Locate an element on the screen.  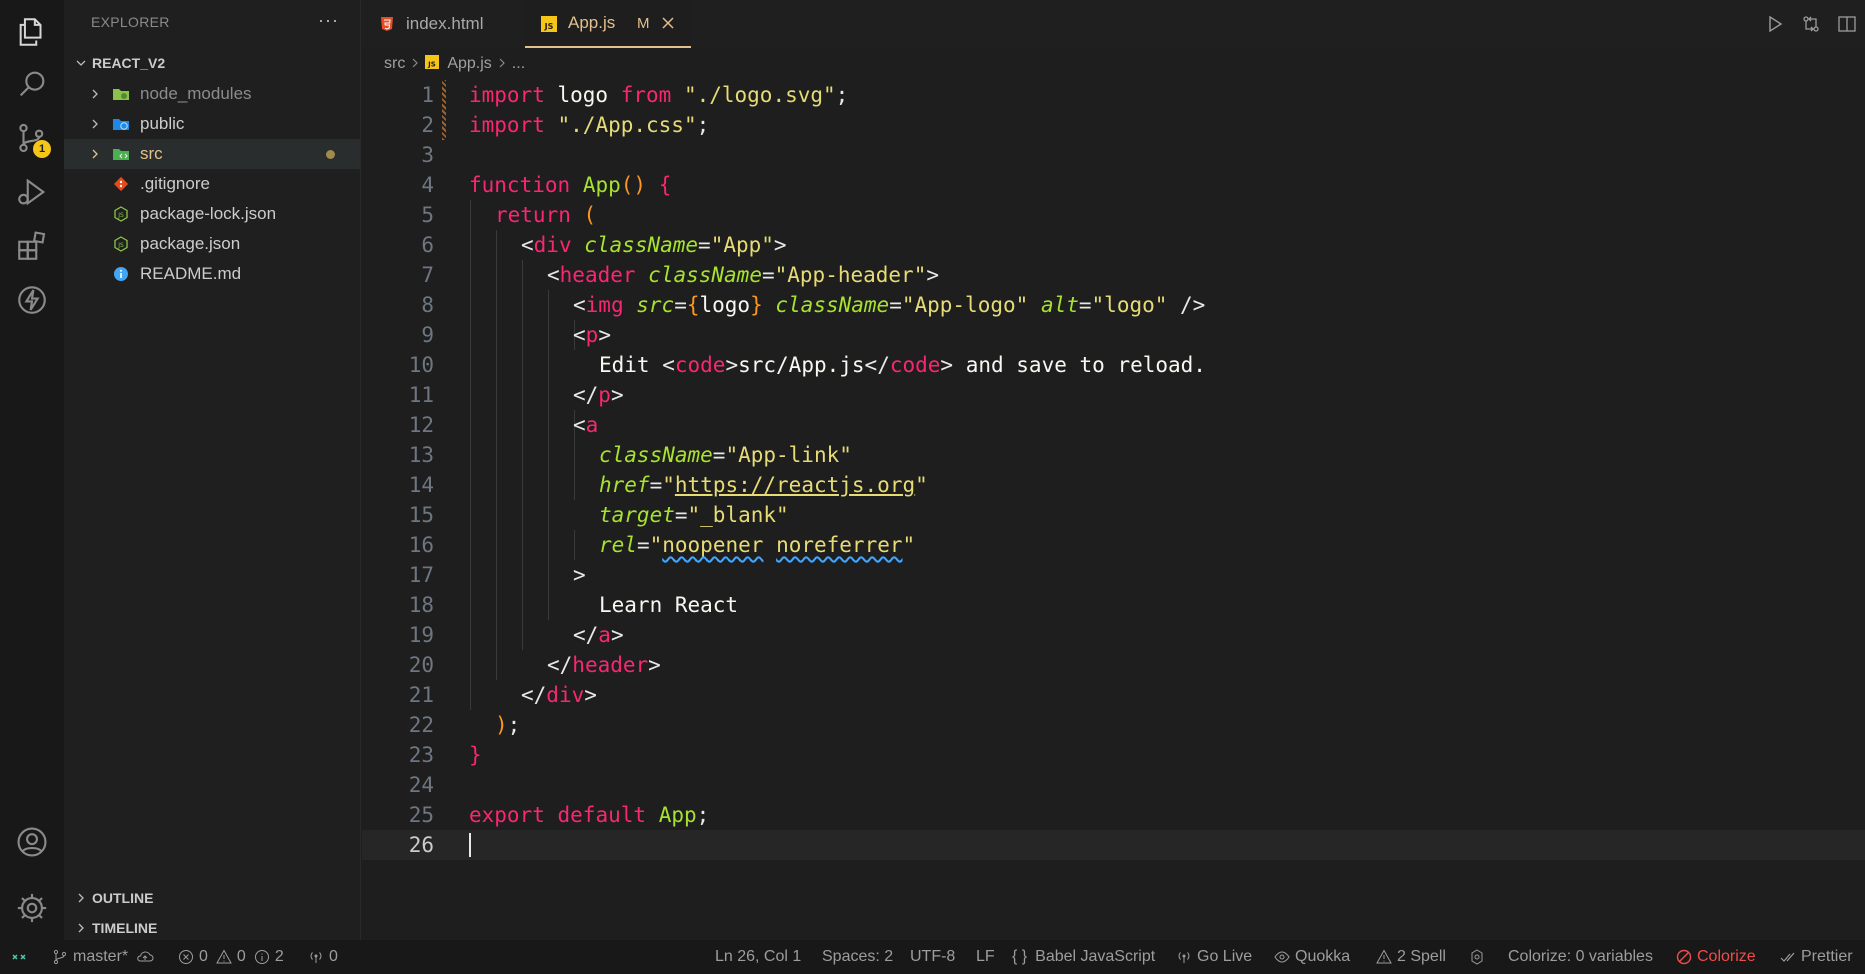
colorize-variables-status: Colorize: 0 variables is located at coordinates (1580, 957).